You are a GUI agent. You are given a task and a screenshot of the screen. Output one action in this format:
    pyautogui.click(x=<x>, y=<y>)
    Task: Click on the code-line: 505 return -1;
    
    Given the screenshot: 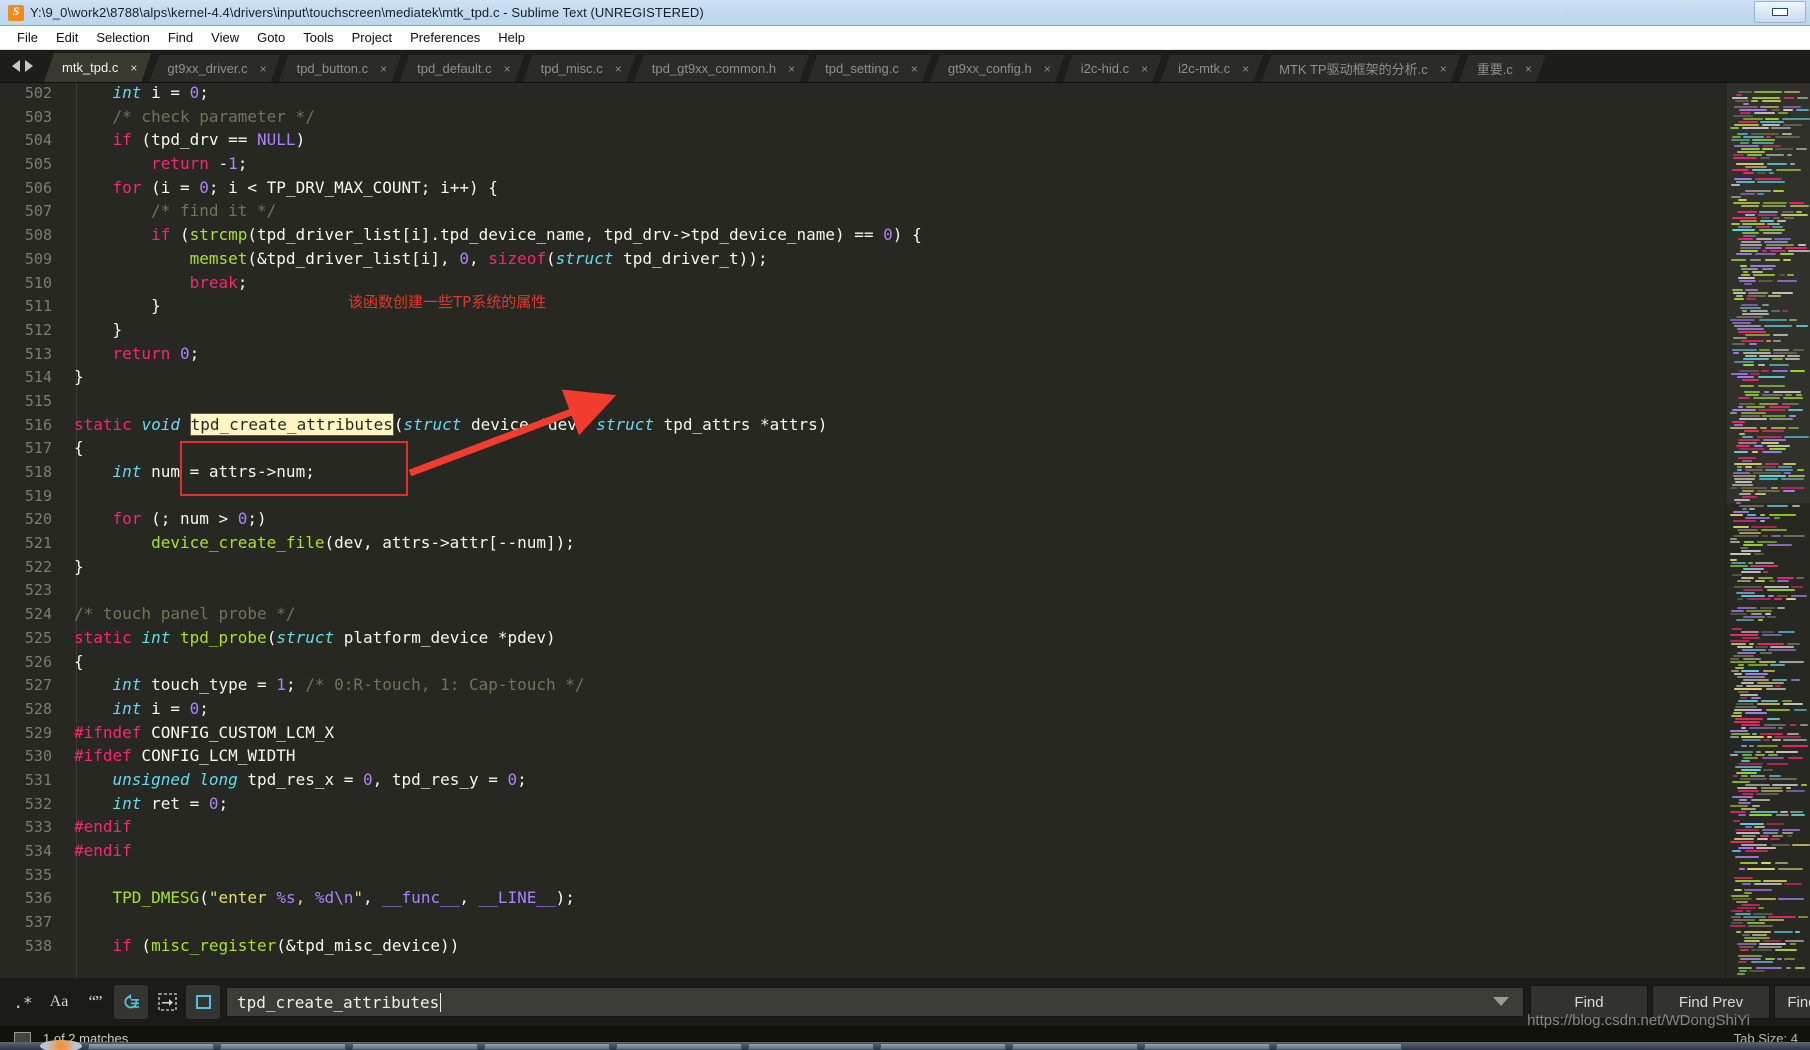 What is the action you would take?
    pyautogui.click(x=862, y=166)
    